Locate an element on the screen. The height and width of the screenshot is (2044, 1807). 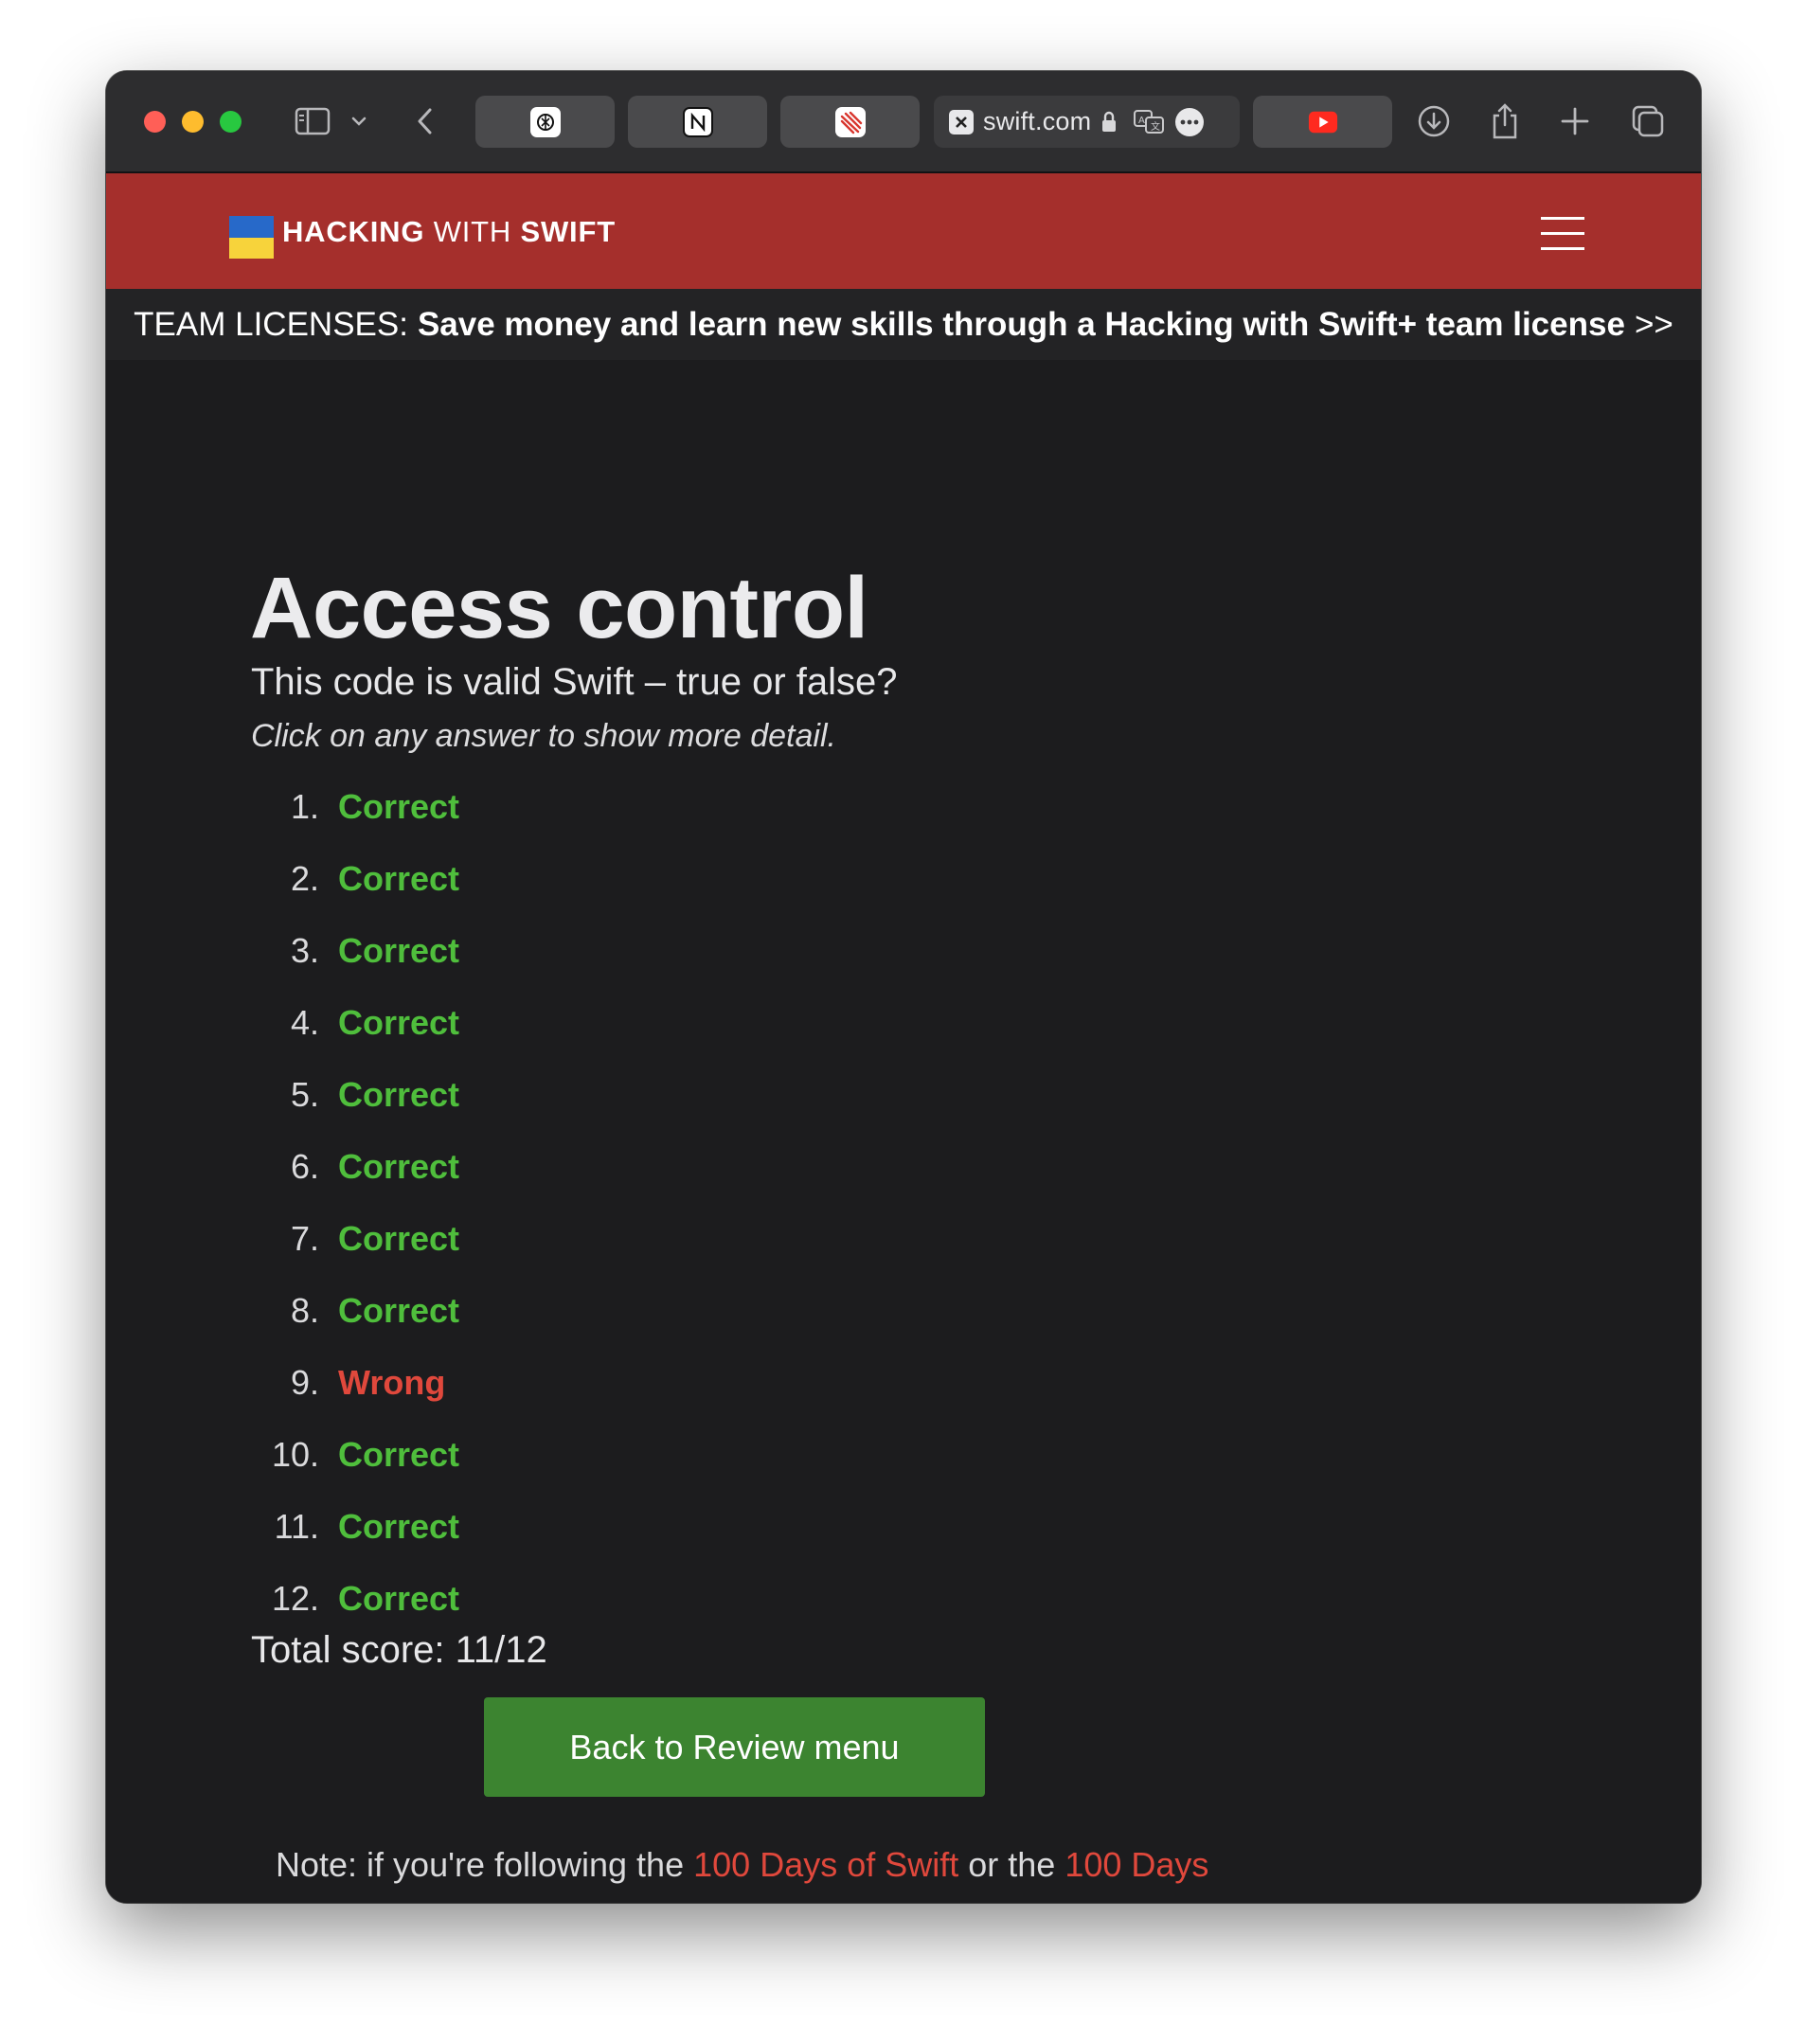
tab-overview-icon is located at coordinates (1648, 121).